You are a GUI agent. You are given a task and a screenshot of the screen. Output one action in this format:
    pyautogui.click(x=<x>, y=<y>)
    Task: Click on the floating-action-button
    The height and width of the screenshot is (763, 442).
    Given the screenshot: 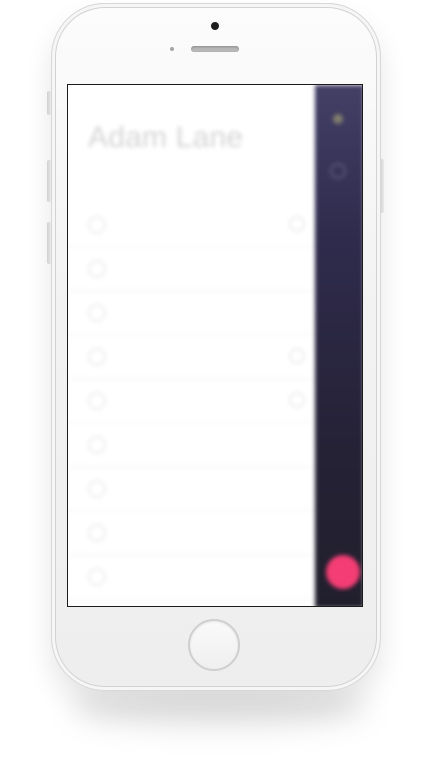 What is the action you would take?
    pyautogui.click(x=343, y=572)
    